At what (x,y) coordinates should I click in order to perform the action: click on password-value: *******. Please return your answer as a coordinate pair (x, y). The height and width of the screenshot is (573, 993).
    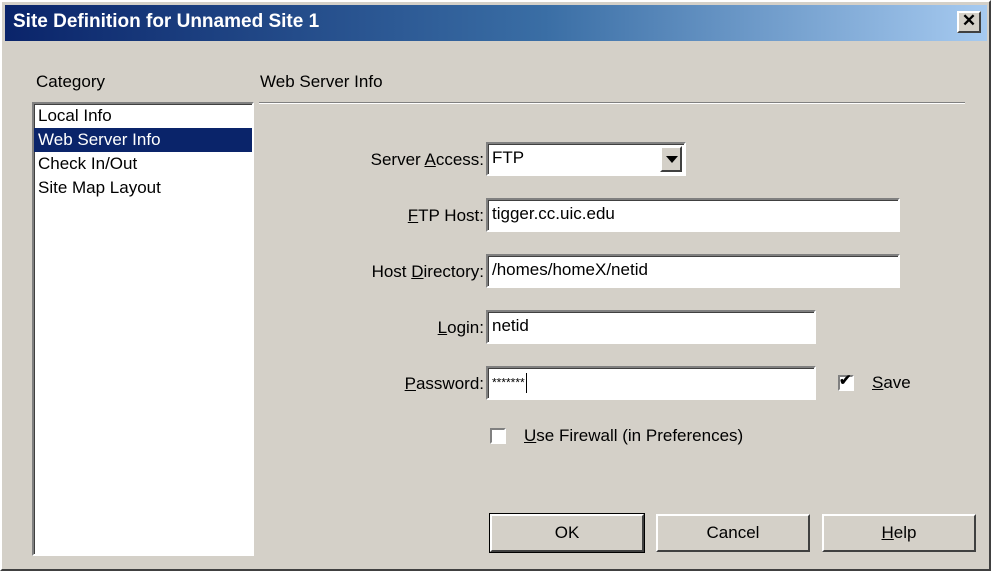
    Looking at the image, I should click on (508, 382).